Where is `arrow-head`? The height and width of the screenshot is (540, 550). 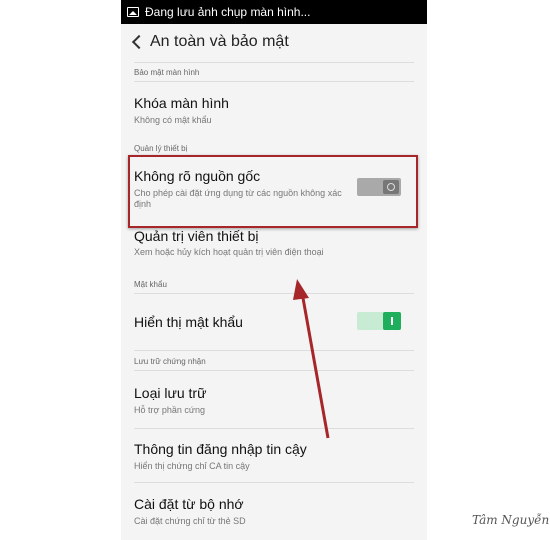 arrow-head is located at coordinates (301, 289).